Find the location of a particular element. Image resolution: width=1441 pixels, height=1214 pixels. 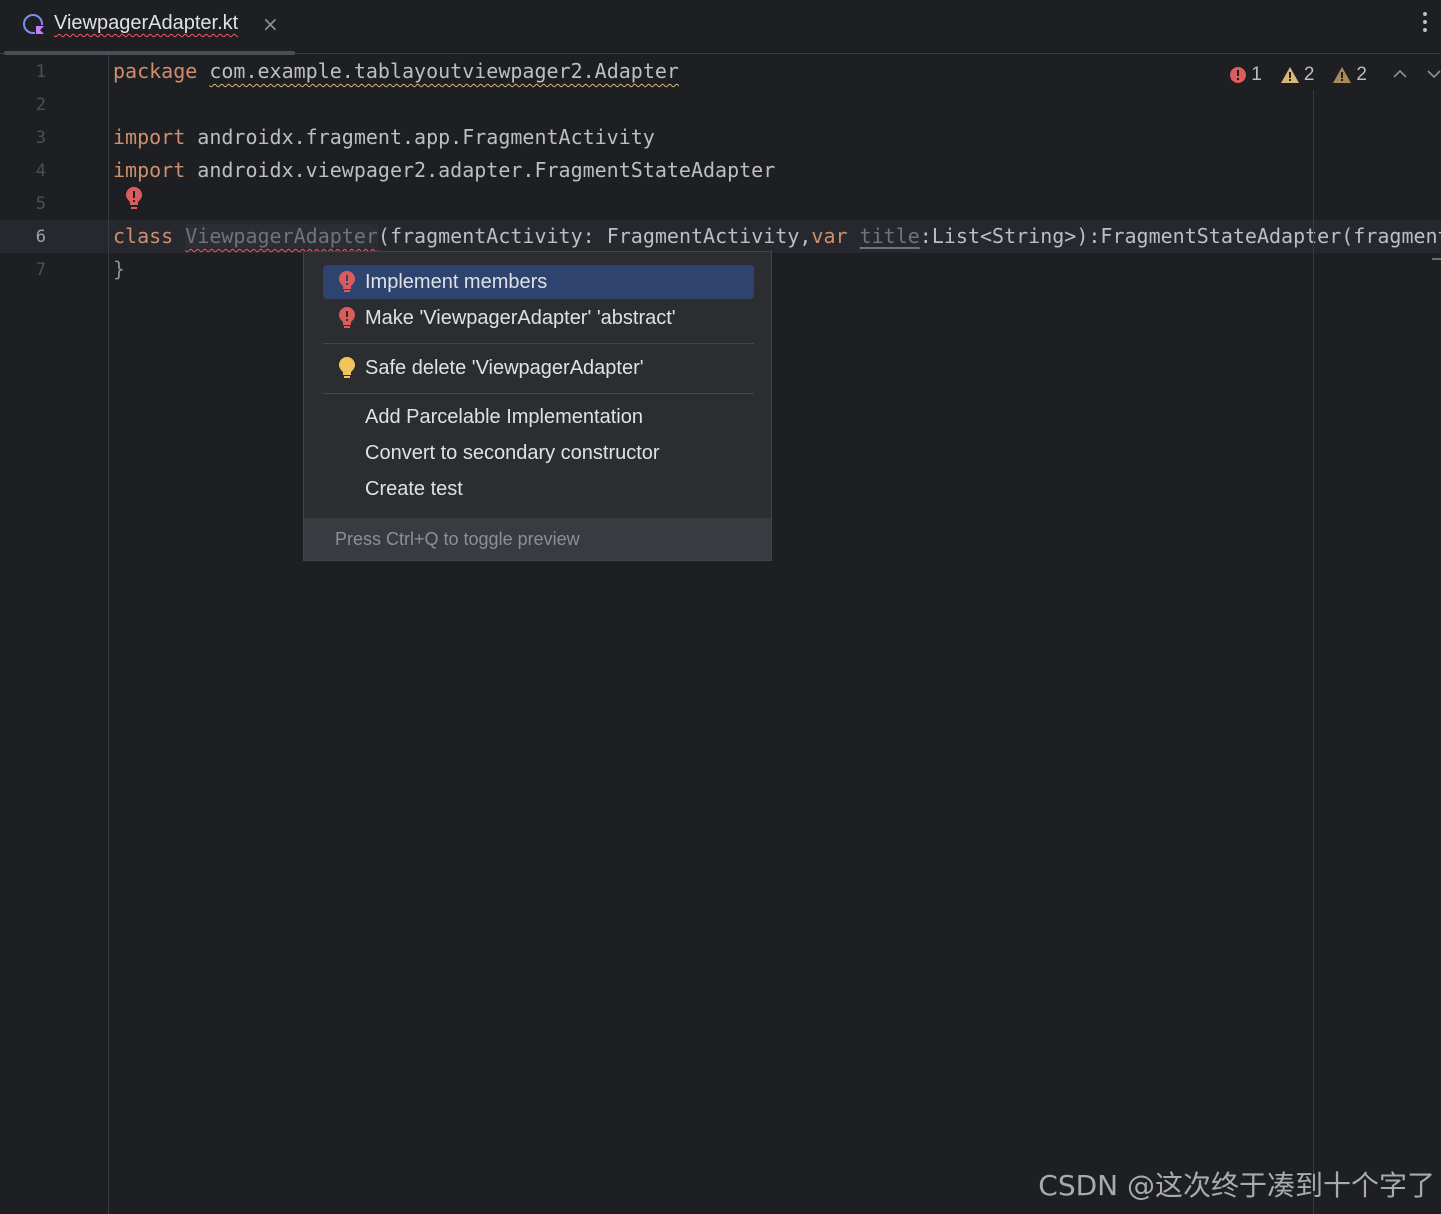

line-number: 1 is located at coordinates (40, 72).